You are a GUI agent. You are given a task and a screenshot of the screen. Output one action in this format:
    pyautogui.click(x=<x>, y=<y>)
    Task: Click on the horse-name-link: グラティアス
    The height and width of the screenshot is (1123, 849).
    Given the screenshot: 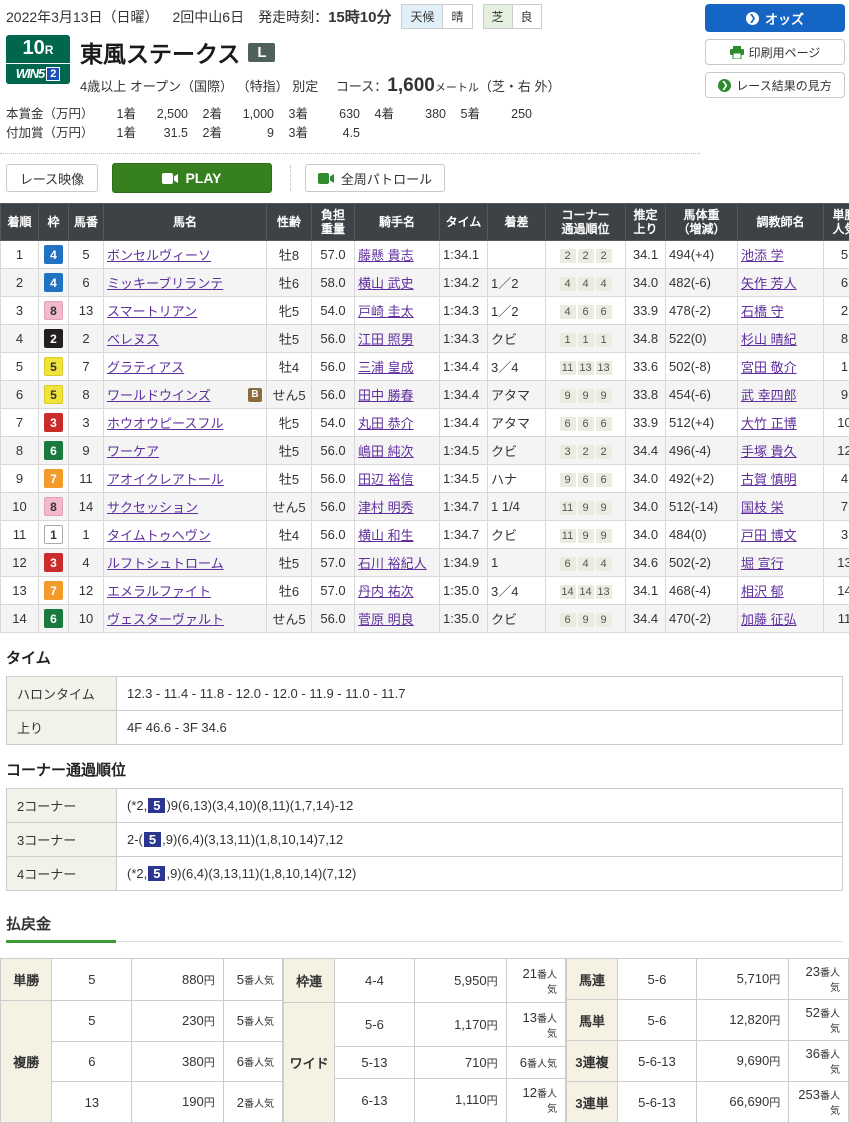 What is the action you would take?
    pyautogui.click(x=145, y=367)
    